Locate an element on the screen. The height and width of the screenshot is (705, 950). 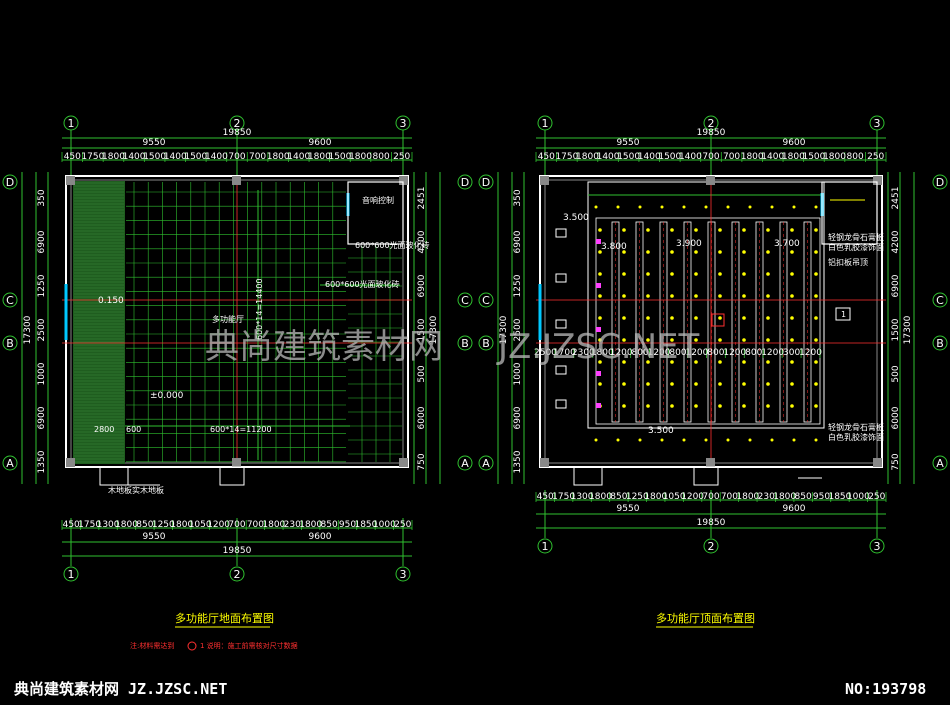
dim-value: 4200 is located at coordinates (896, 241).